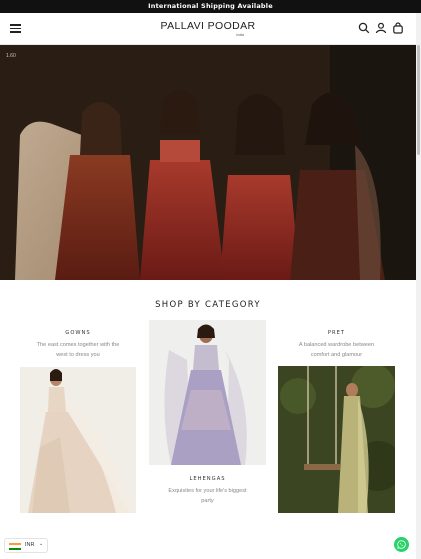 Image resolution: width=421 pixels, height=559 pixels. I want to click on category-image-gowns, so click(78, 440).